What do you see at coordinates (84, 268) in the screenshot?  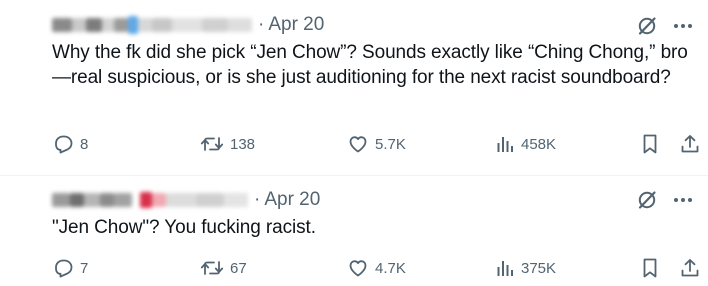 I see `reply-count: 7` at bounding box center [84, 268].